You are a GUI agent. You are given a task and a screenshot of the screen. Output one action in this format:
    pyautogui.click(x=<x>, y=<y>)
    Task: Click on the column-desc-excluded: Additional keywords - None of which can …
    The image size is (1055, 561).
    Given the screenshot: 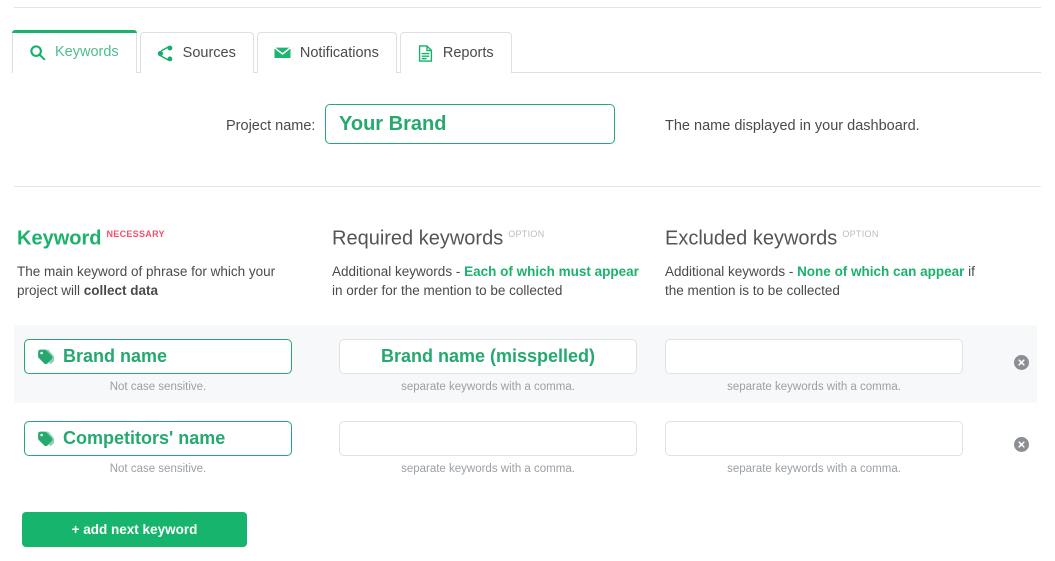 What is the action you would take?
    pyautogui.click(x=820, y=280)
    